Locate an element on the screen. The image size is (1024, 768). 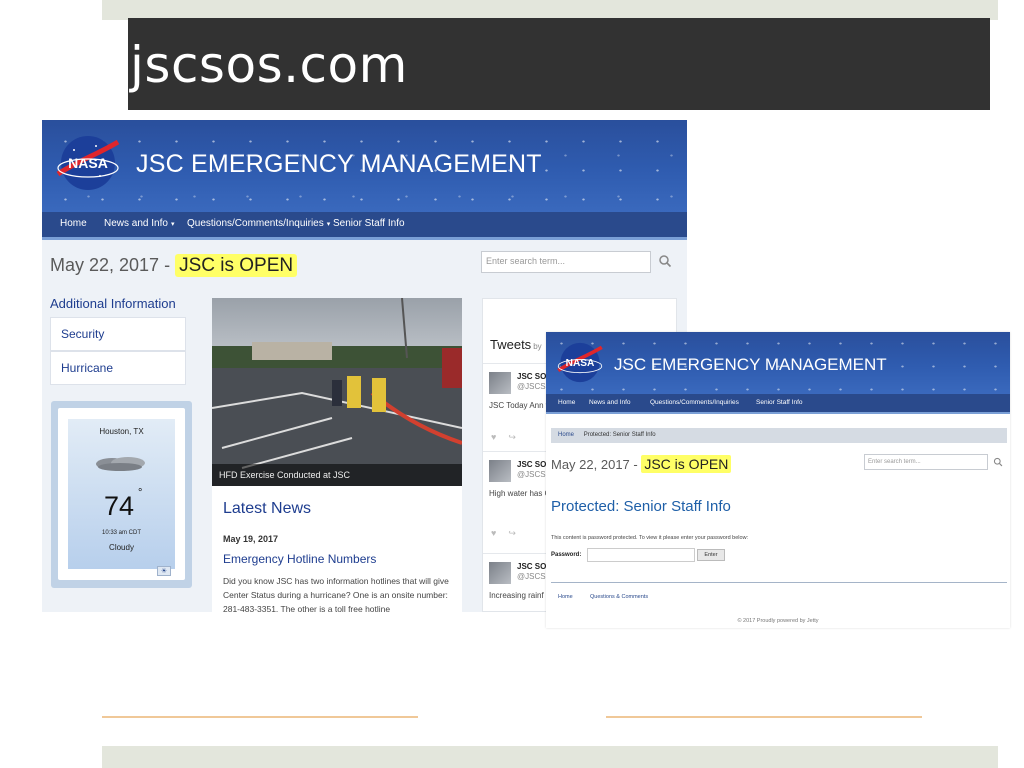
weather-city: Houston, TX is located at coordinates (121, 431).